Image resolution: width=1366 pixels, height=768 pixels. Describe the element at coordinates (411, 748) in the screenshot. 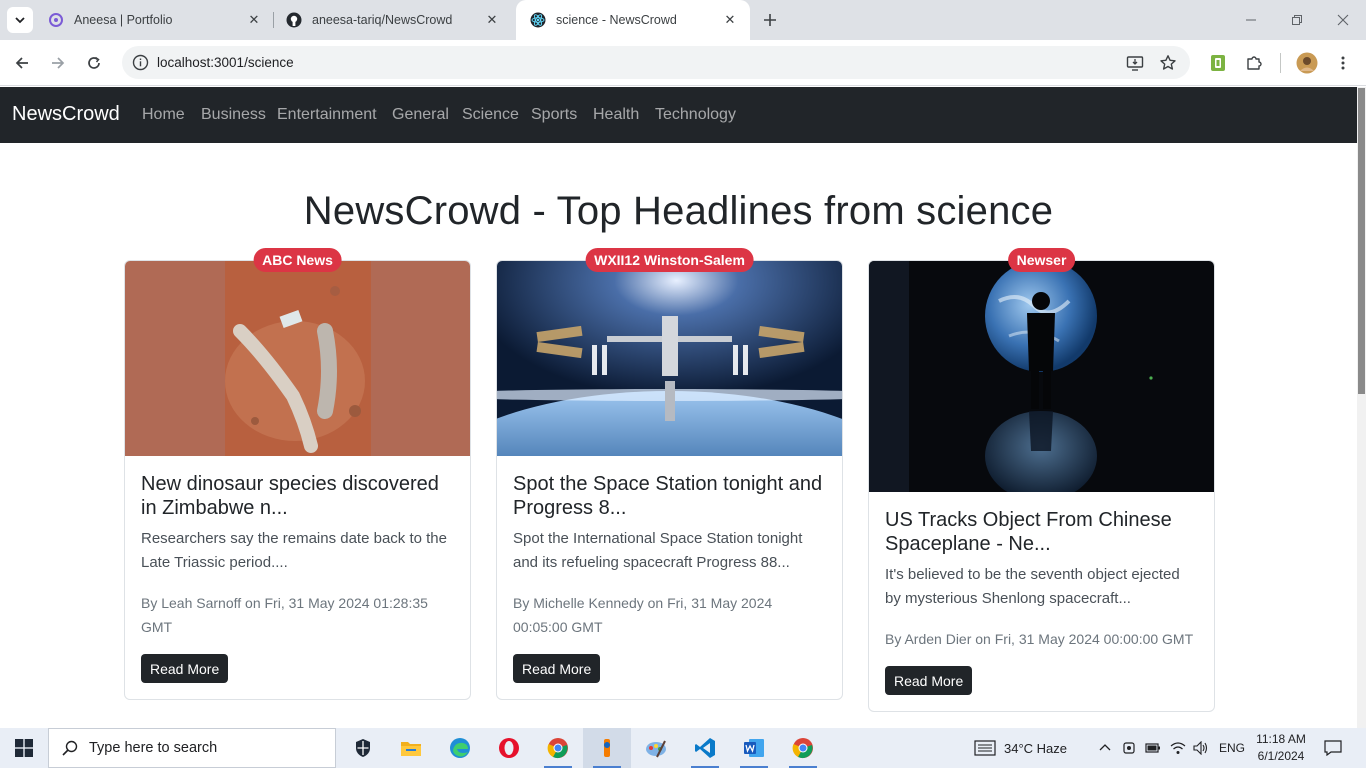

I see `file-explorer-icon` at that location.